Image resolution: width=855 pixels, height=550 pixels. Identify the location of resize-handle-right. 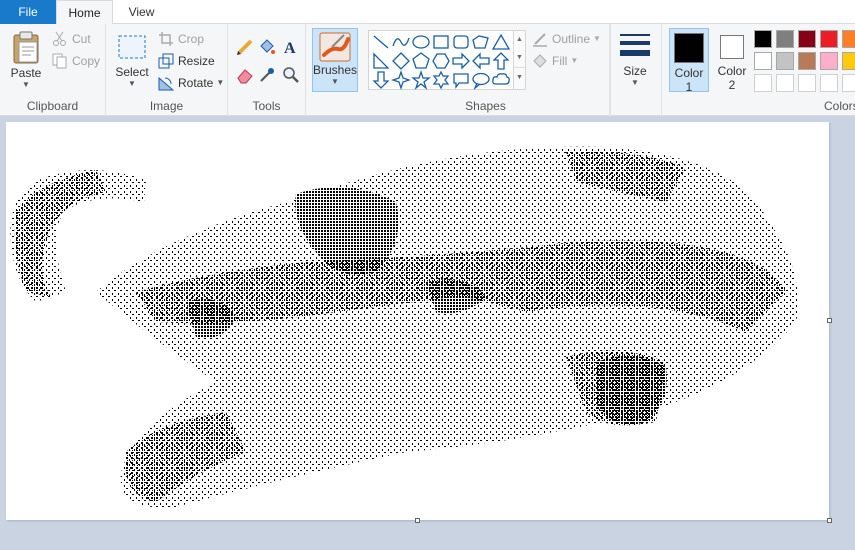
(829, 320).